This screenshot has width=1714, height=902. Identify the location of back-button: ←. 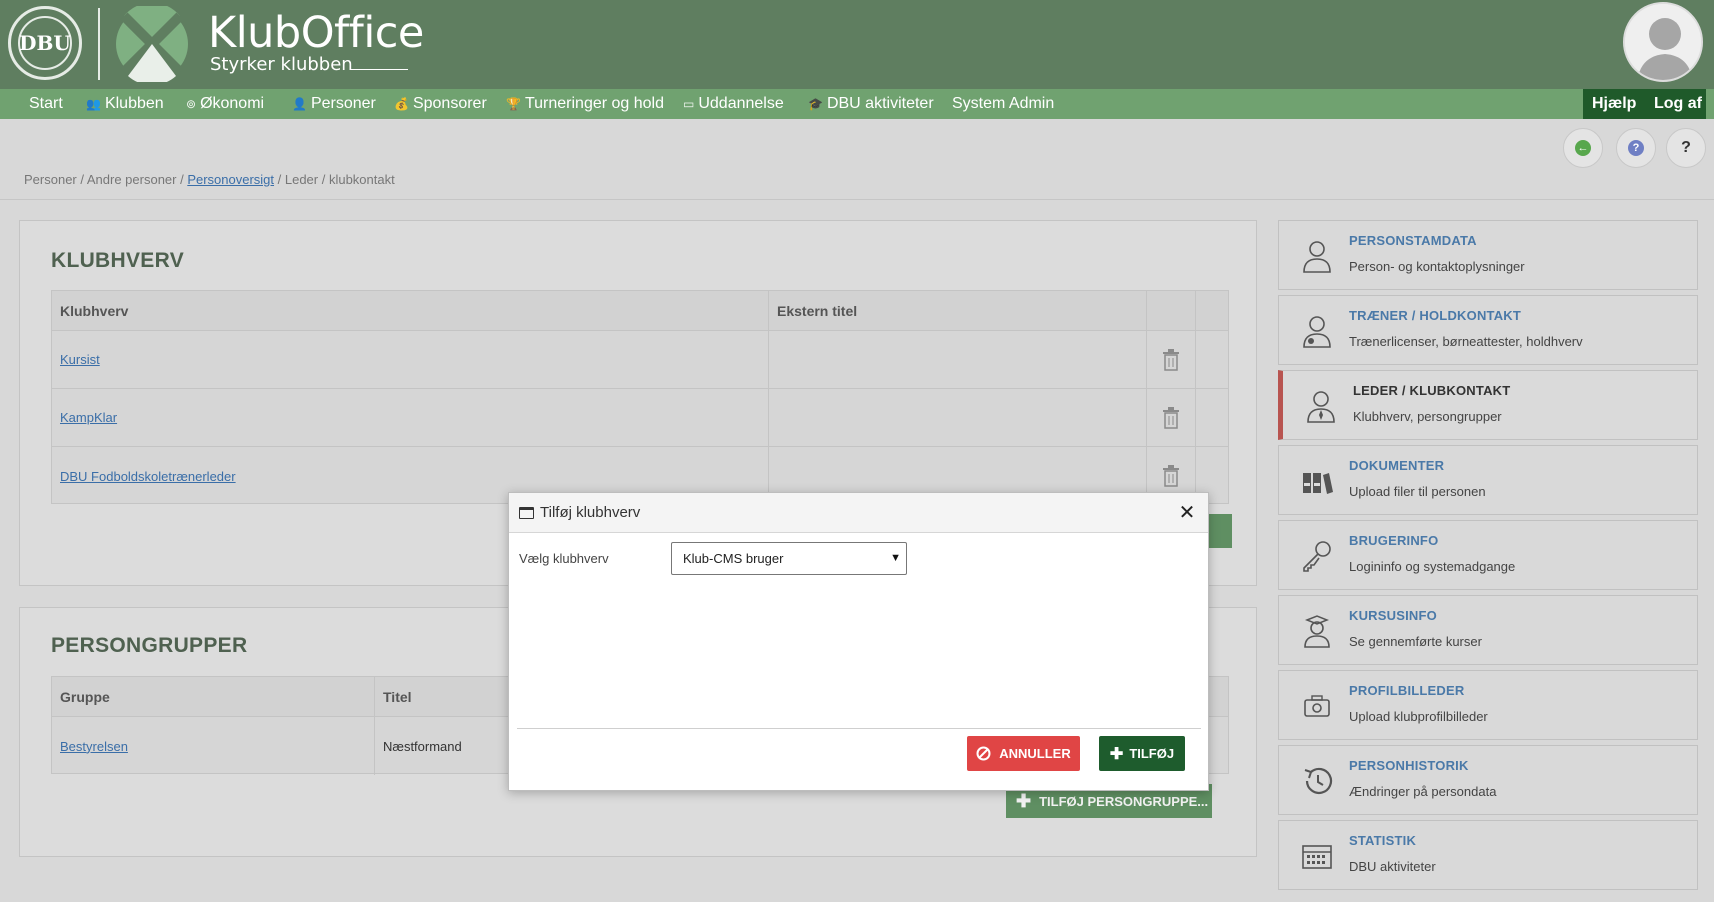
(1583, 148).